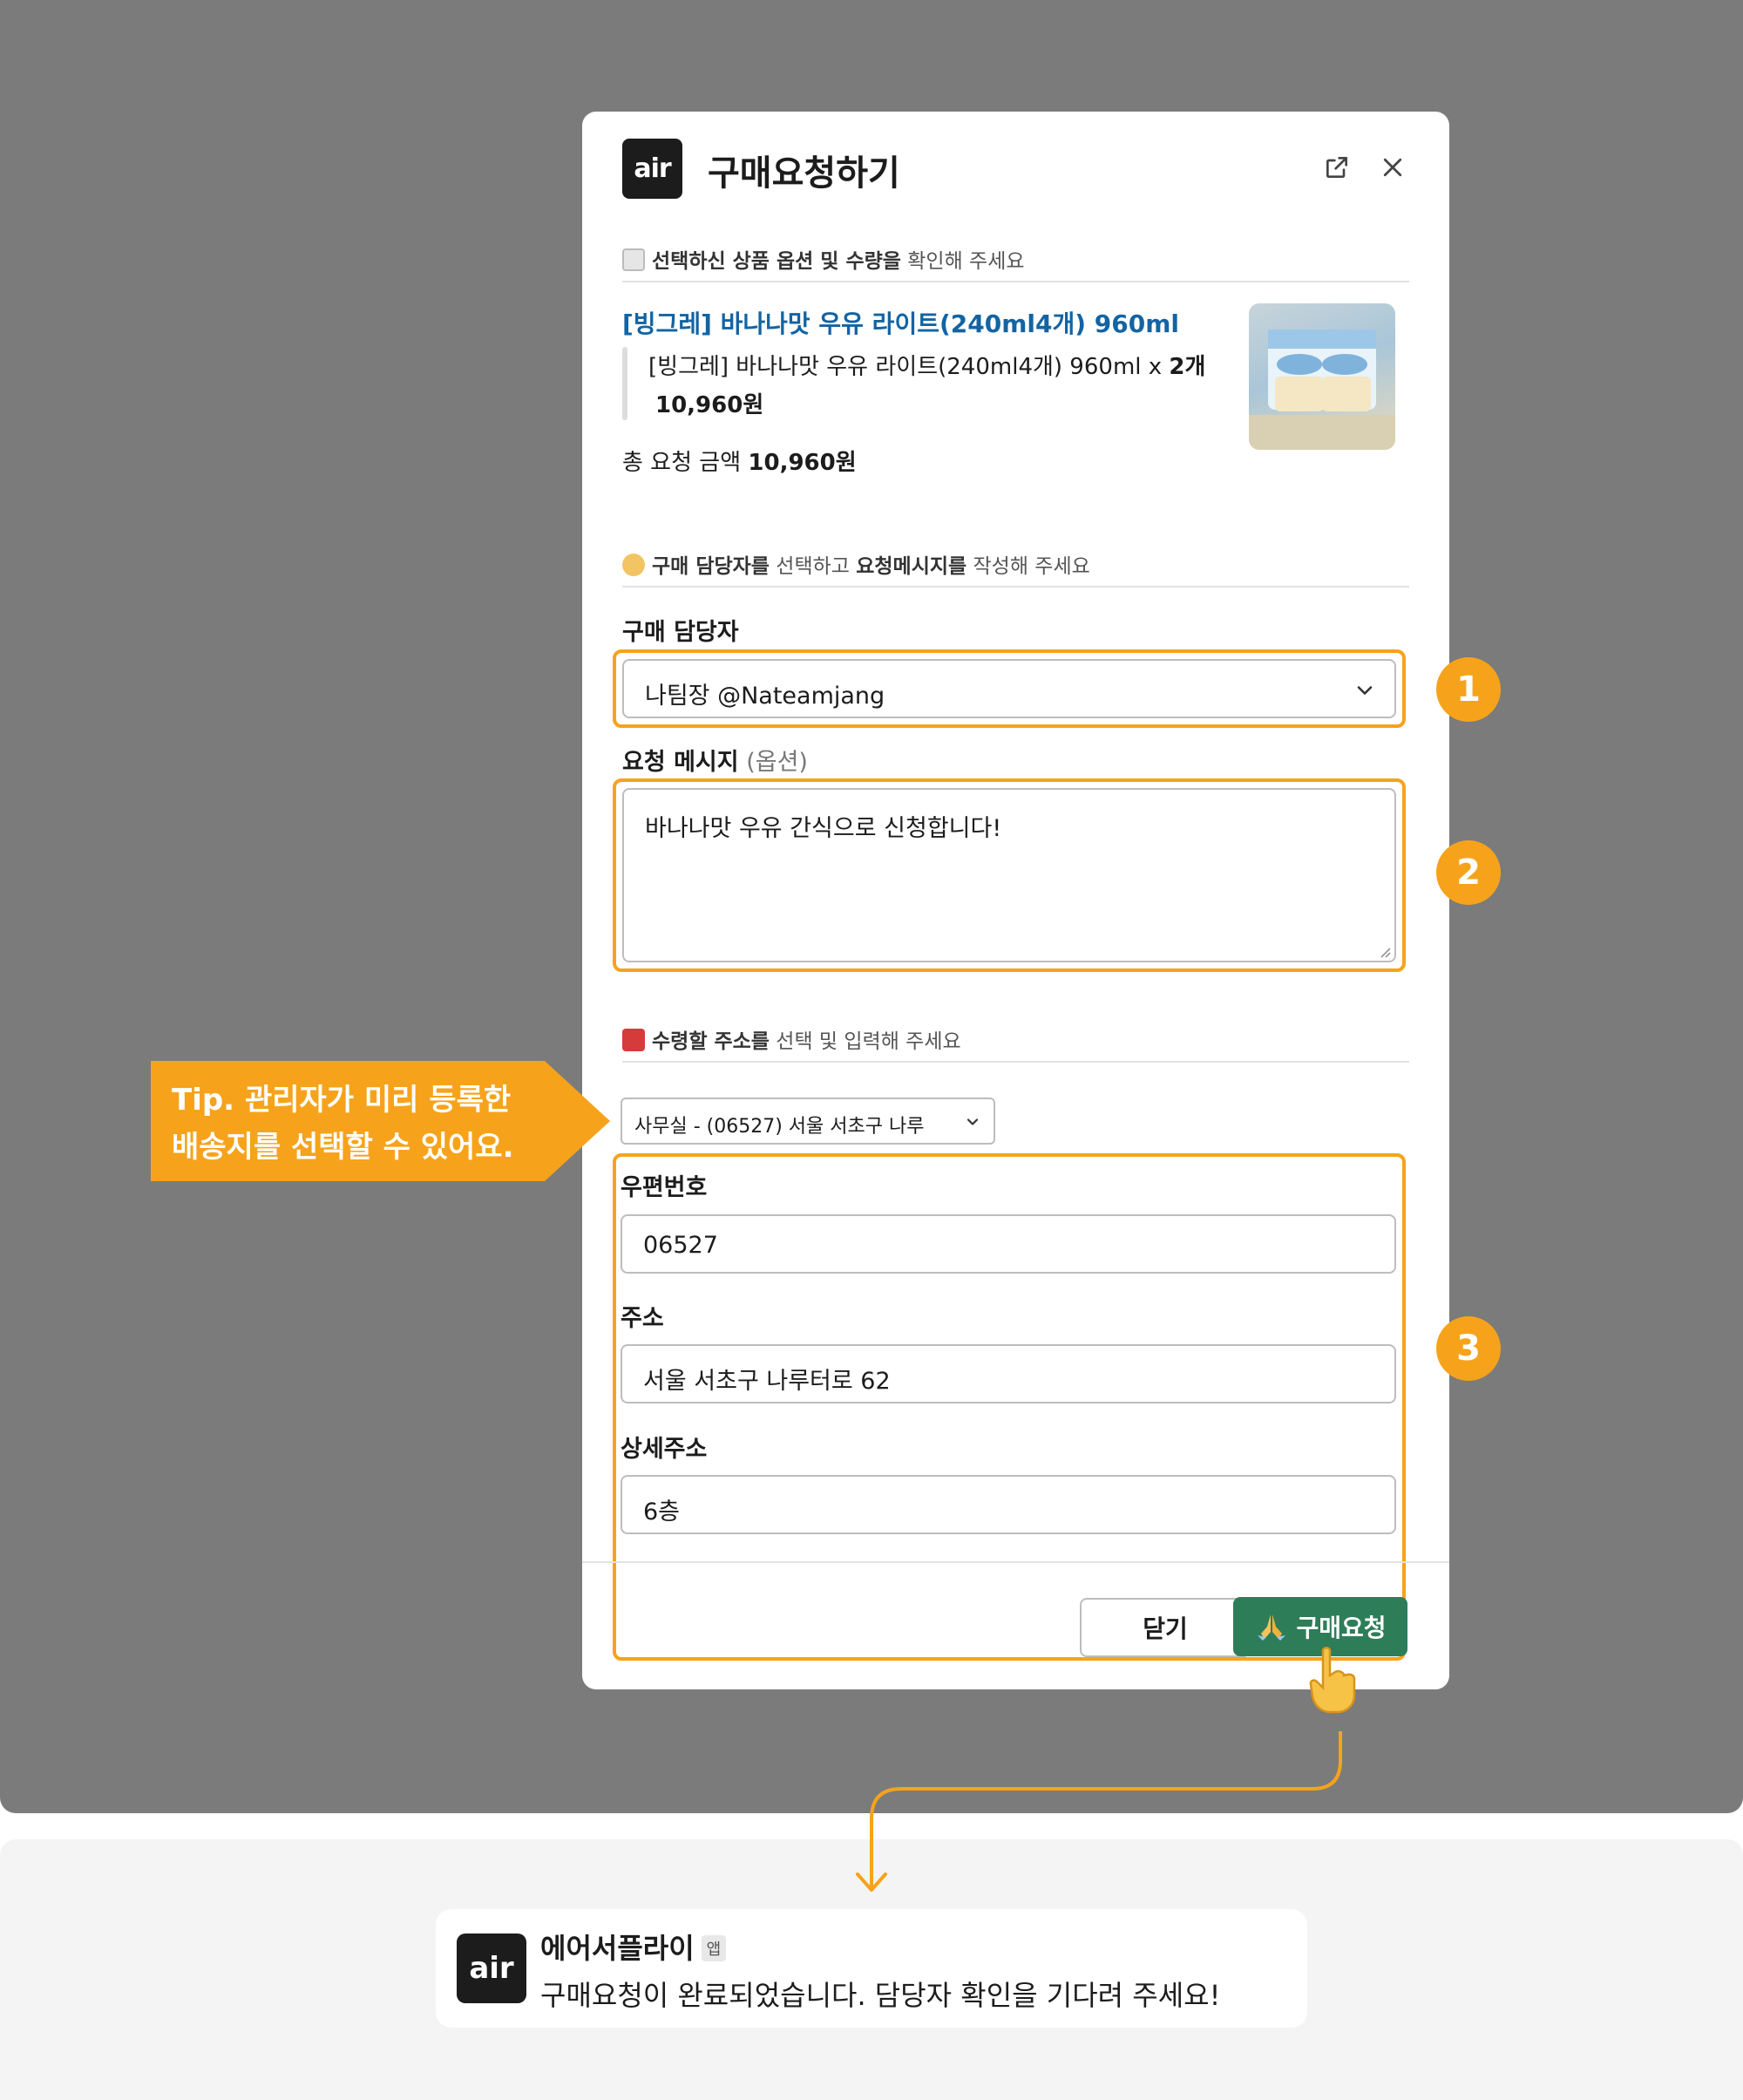 This screenshot has height=2100, width=1743. Describe the element at coordinates (1016, 173) in the screenshot. I see `modal-header: air 구매요청하기` at that location.